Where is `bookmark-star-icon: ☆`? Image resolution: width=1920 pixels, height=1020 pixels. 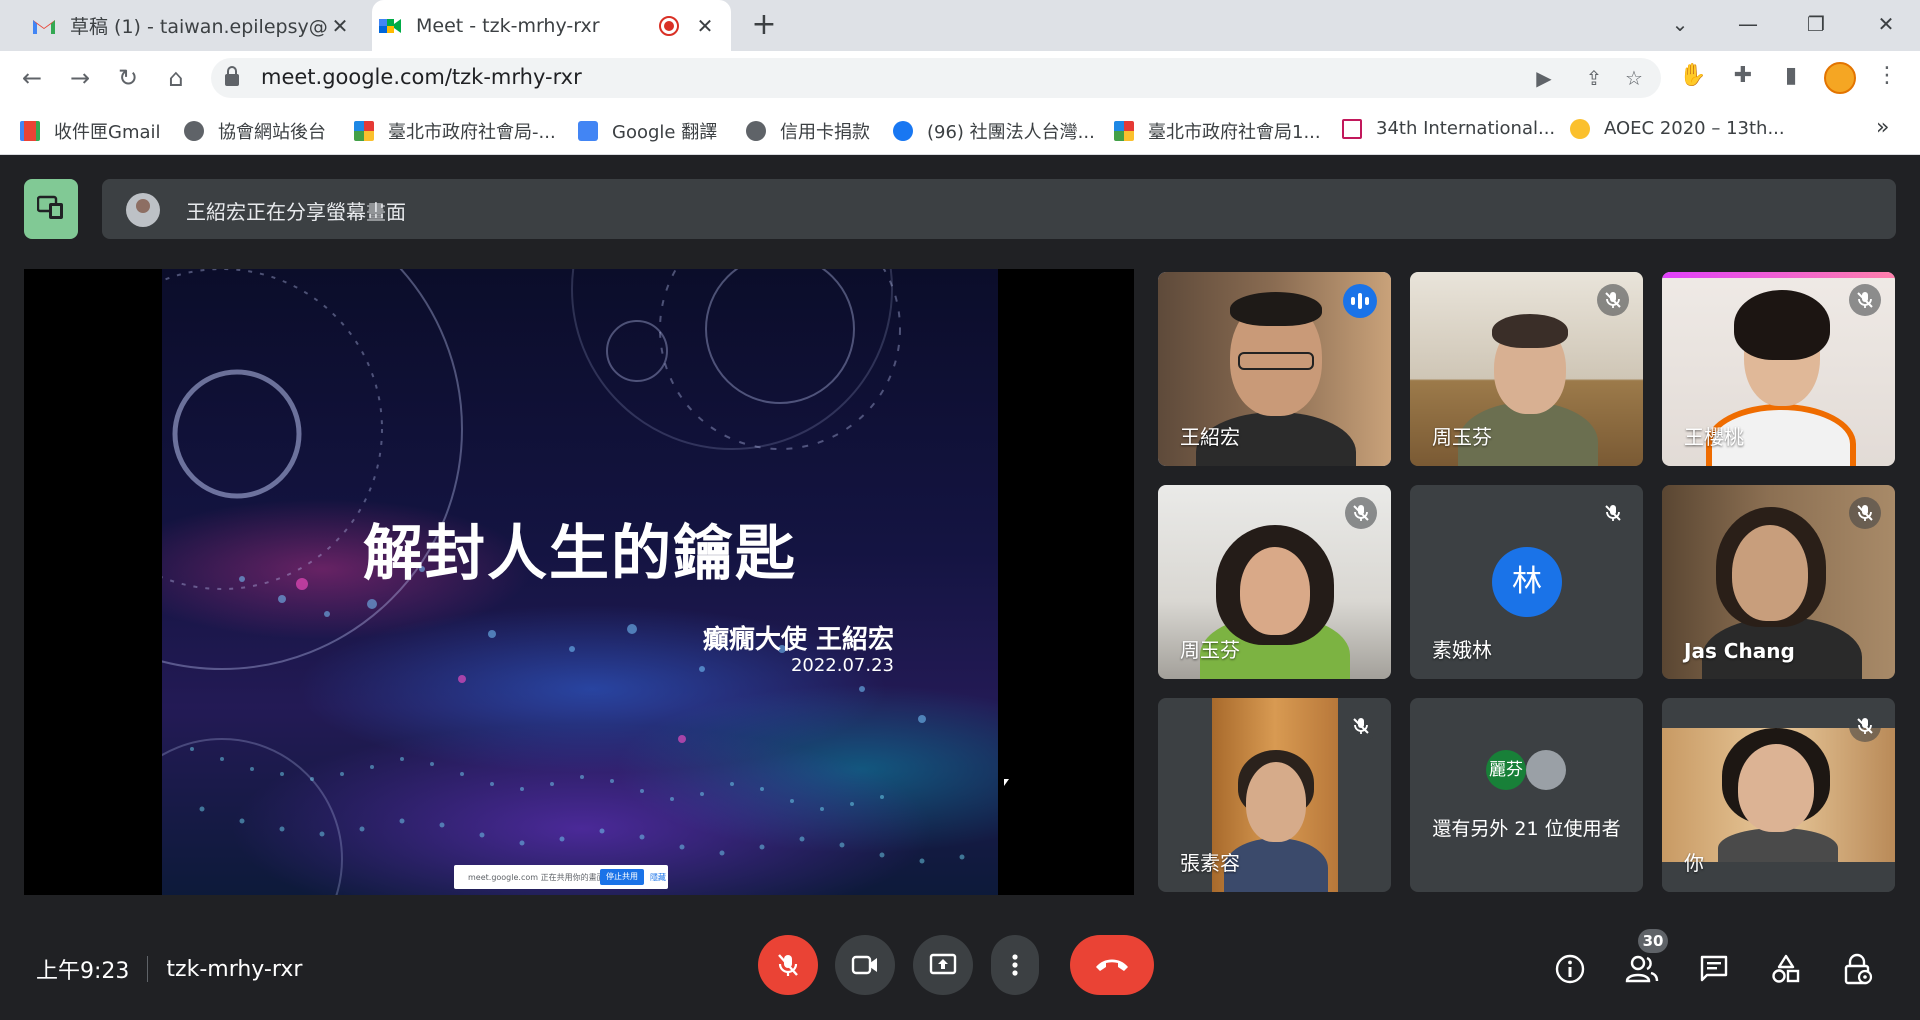 bookmark-star-icon: ☆ is located at coordinates (1634, 78).